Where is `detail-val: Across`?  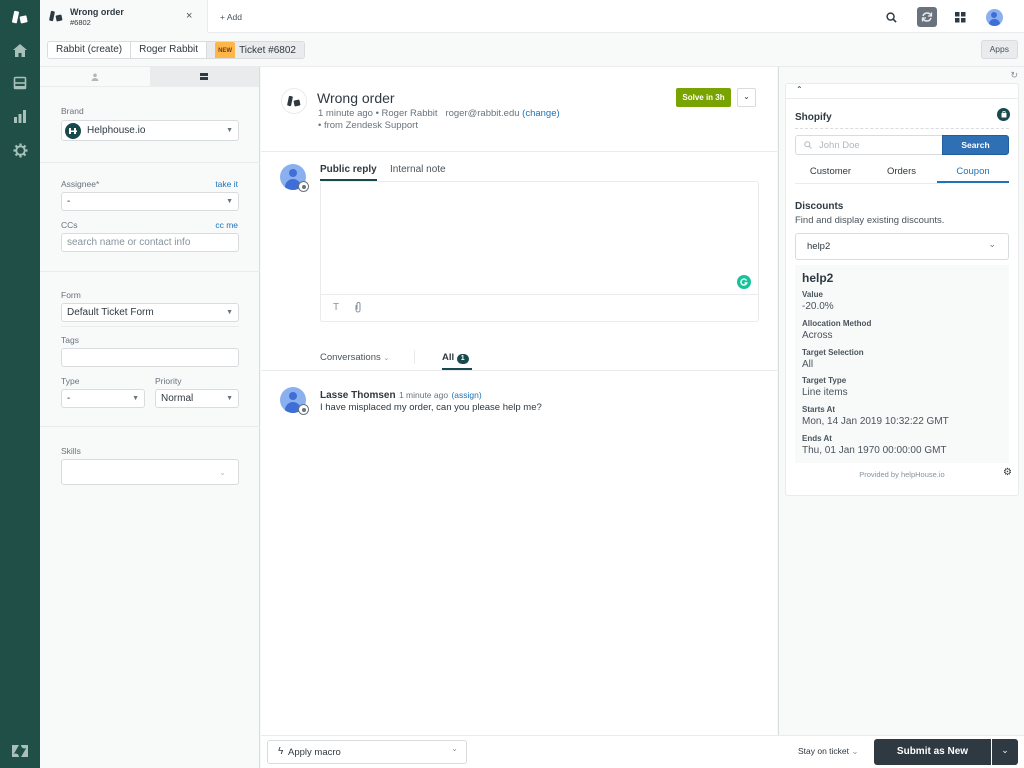 detail-val: Across is located at coordinates (817, 335).